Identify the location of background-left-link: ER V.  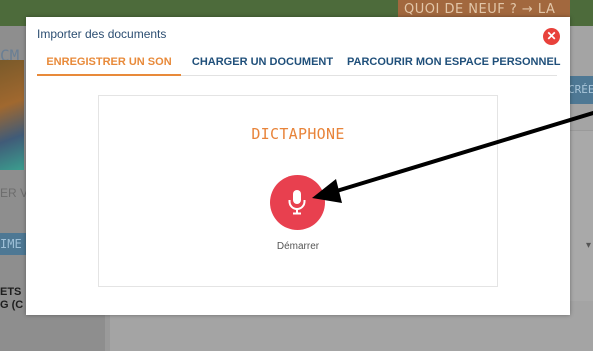
(14, 193).